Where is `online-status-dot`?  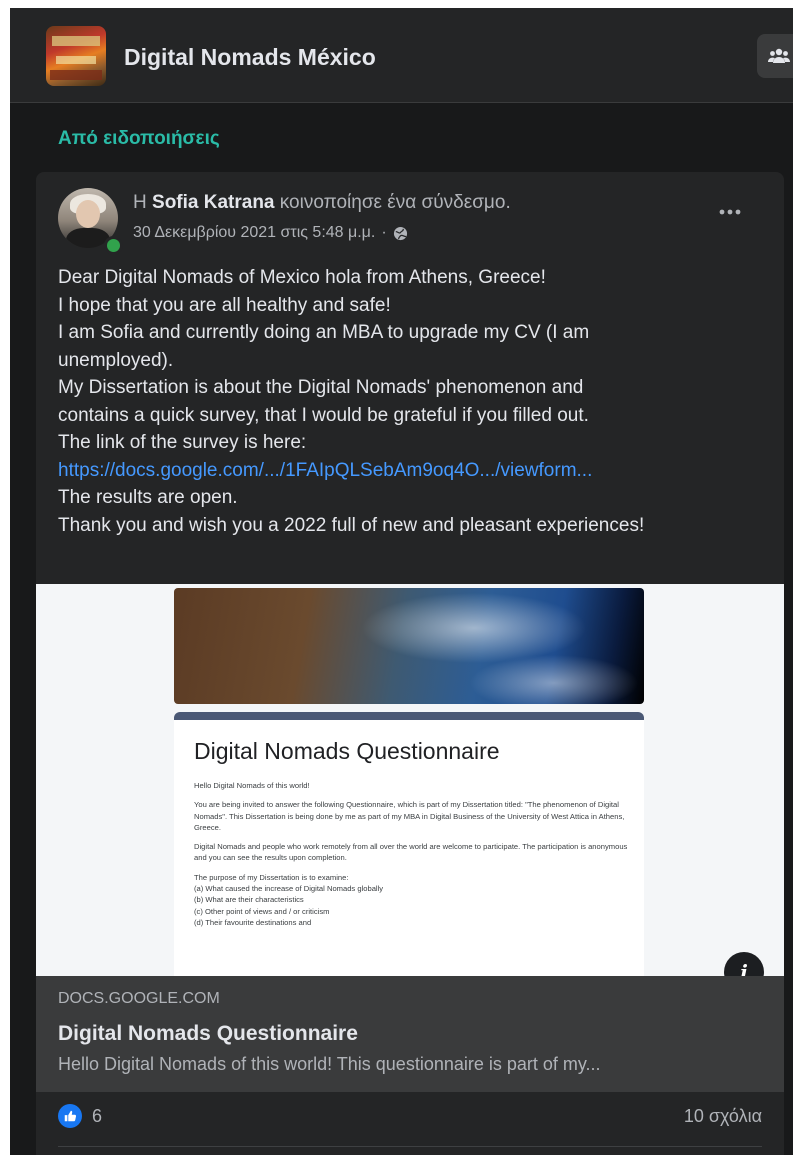 online-status-dot is located at coordinates (113, 245).